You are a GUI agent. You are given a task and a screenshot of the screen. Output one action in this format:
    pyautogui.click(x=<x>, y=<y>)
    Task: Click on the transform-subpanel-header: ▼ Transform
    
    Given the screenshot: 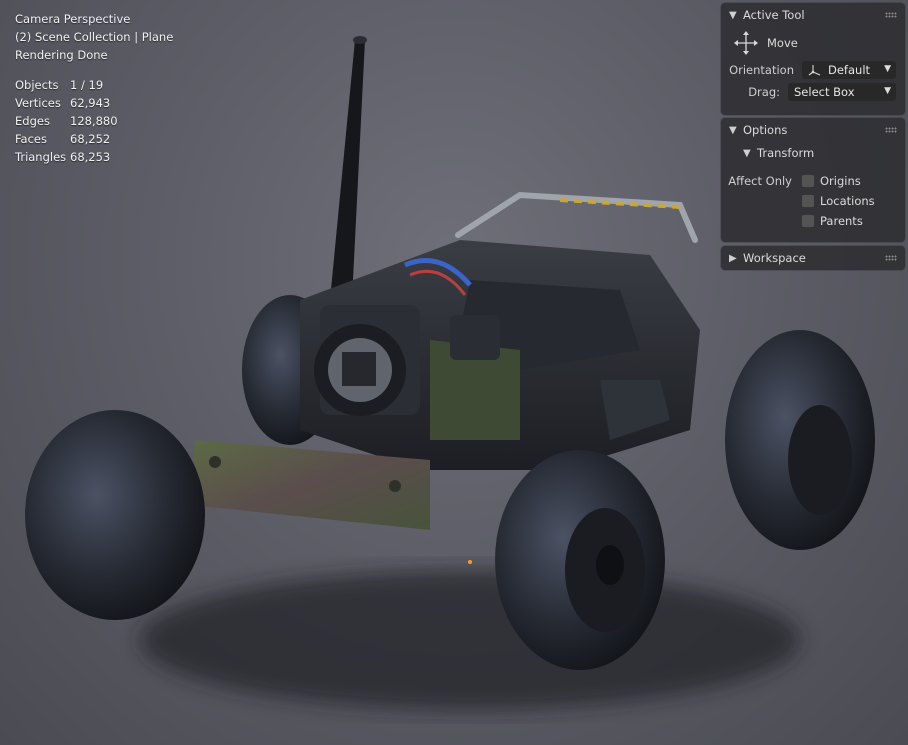 What is the action you would take?
    pyautogui.click(x=813, y=153)
    